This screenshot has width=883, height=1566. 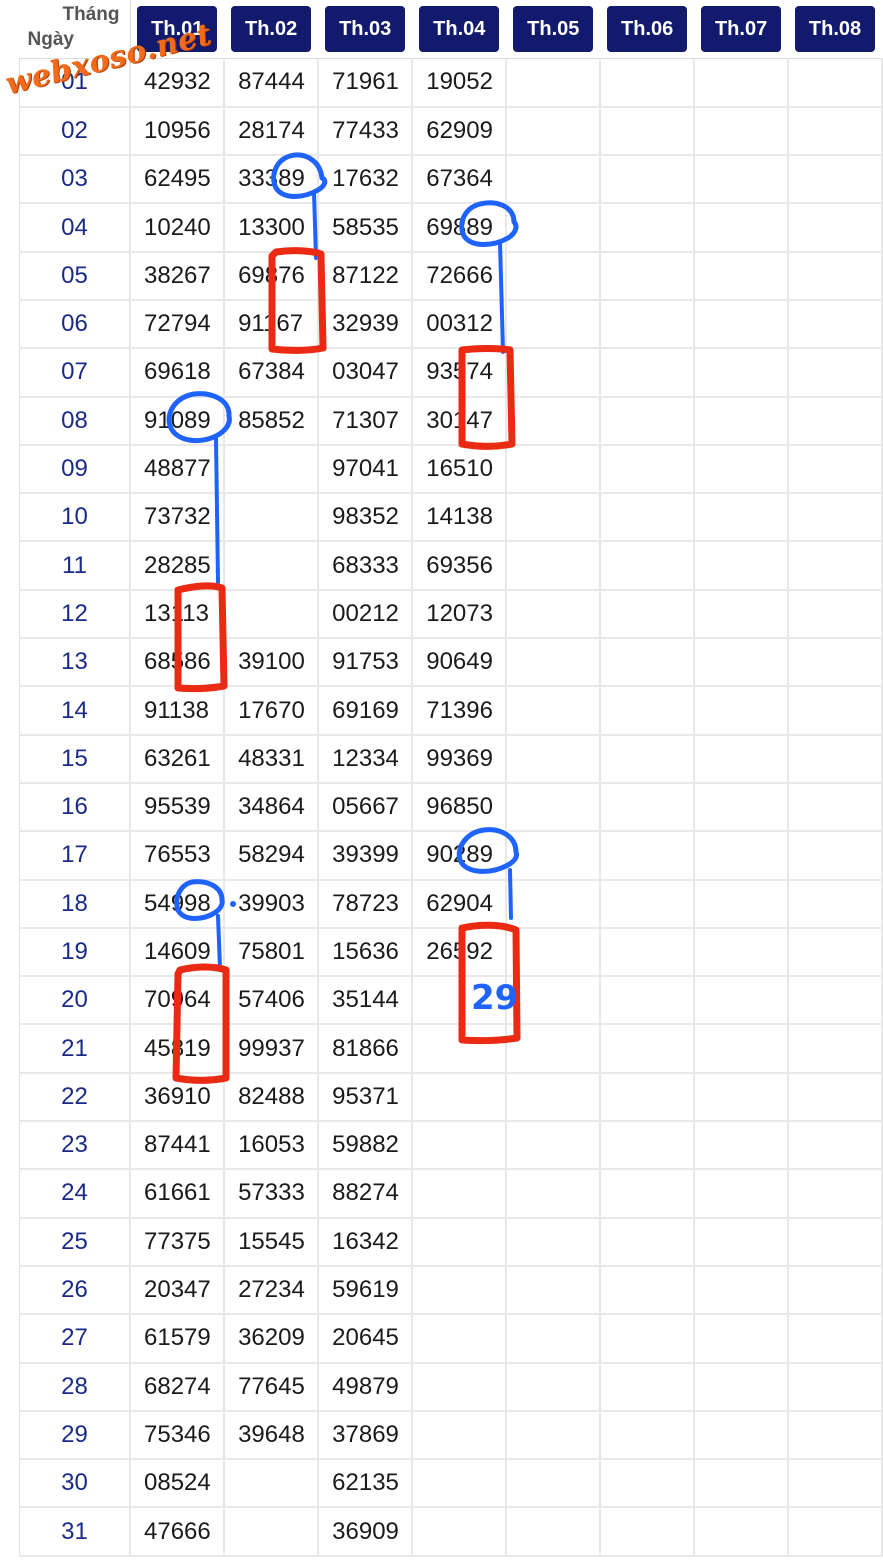 What do you see at coordinates (460, 856) in the screenshot?
I see `result-cell: 90289` at bounding box center [460, 856].